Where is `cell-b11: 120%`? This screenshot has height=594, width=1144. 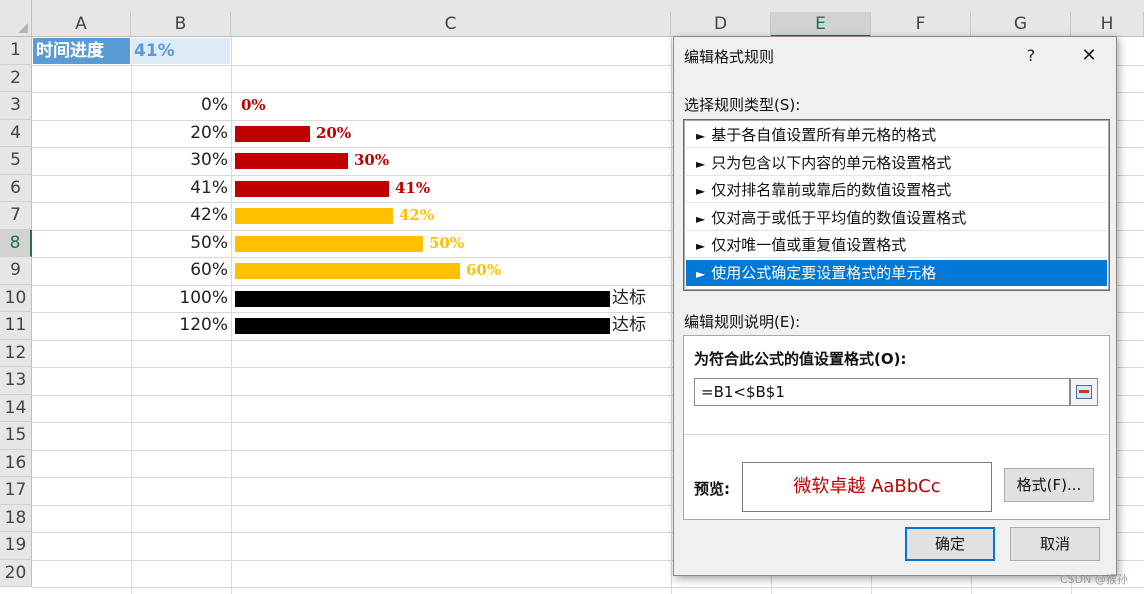 cell-b11: 120% is located at coordinates (179, 325).